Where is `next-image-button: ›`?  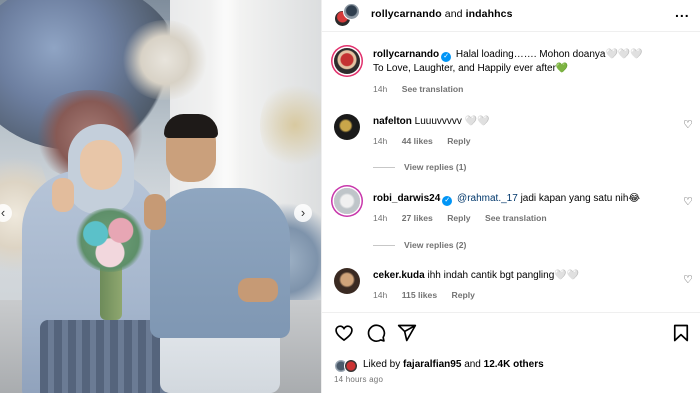 next-image-button: › is located at coordinates (303, 213).